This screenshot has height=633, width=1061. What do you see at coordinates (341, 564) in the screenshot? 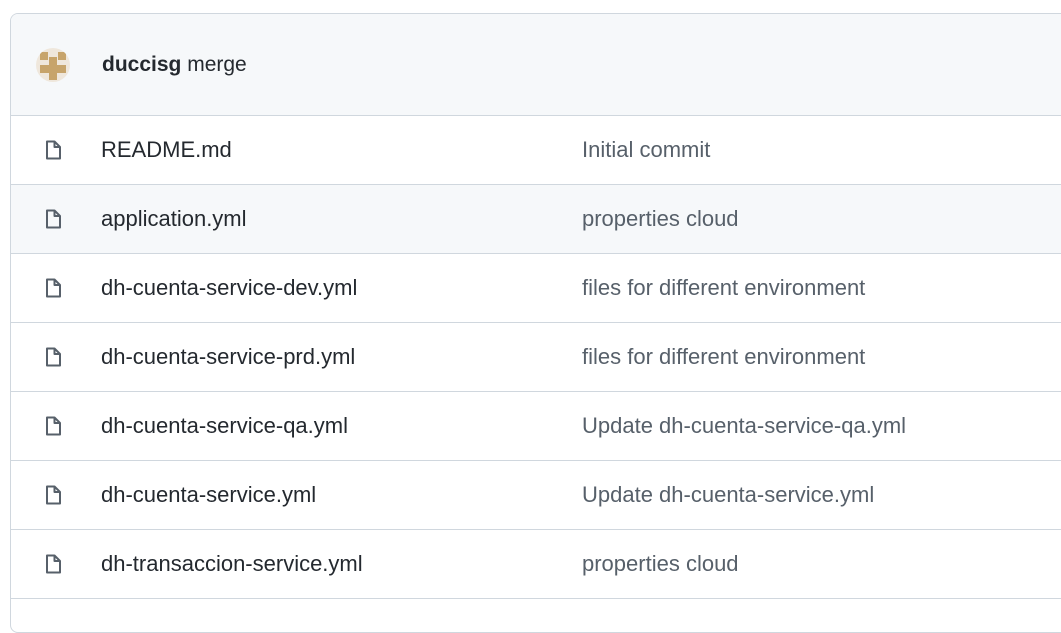
I see `file-name-link: dh-transaccion-service.yml` at bounding box center [341, 564].